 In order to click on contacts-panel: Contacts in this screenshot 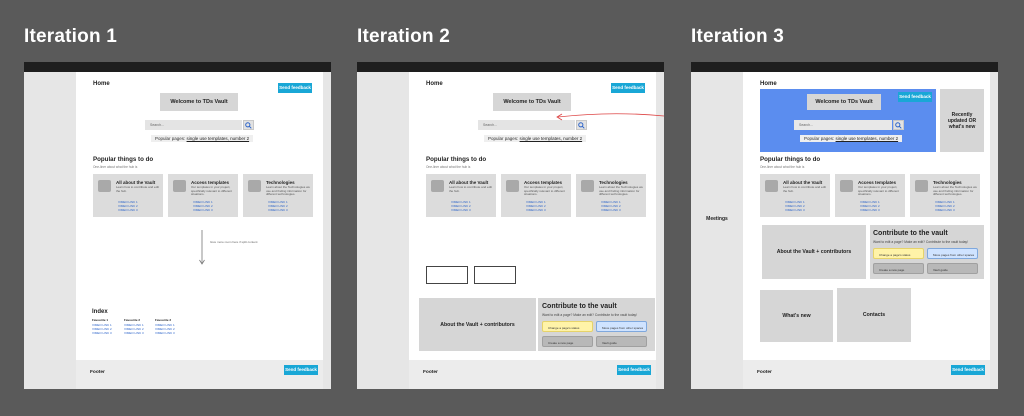, I will do `click(874, 315)`.